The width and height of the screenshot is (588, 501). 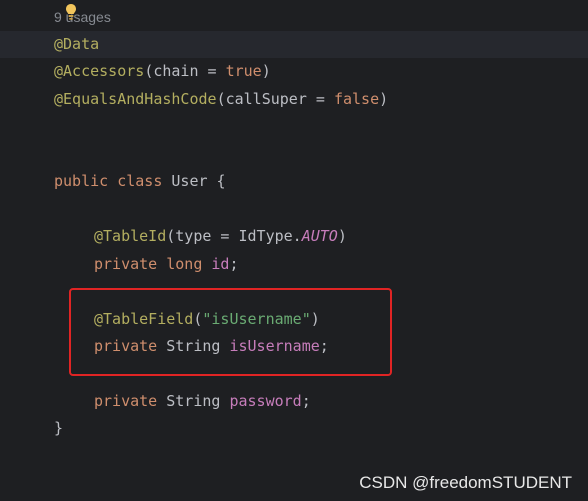 I want to click on accessors-close: ), so click(x=266, y=71).